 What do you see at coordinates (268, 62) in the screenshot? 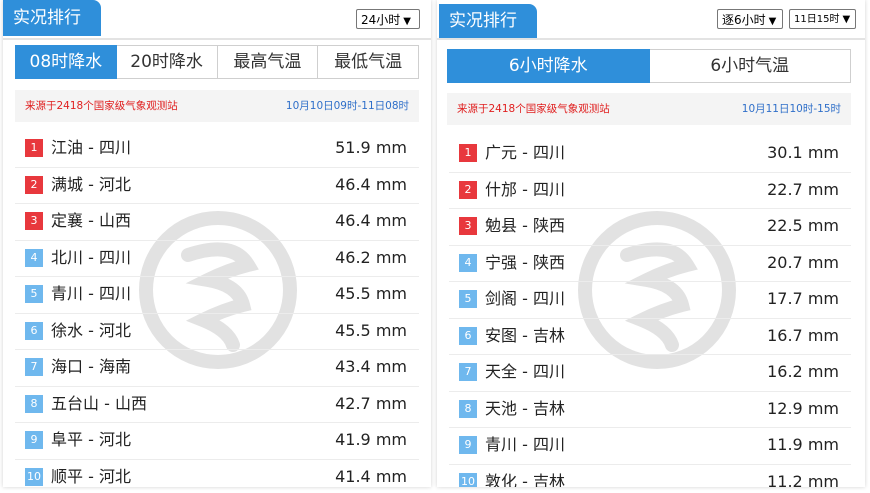
I see `tab-max-temp: 最高气温` at bounding box center [268, 62].